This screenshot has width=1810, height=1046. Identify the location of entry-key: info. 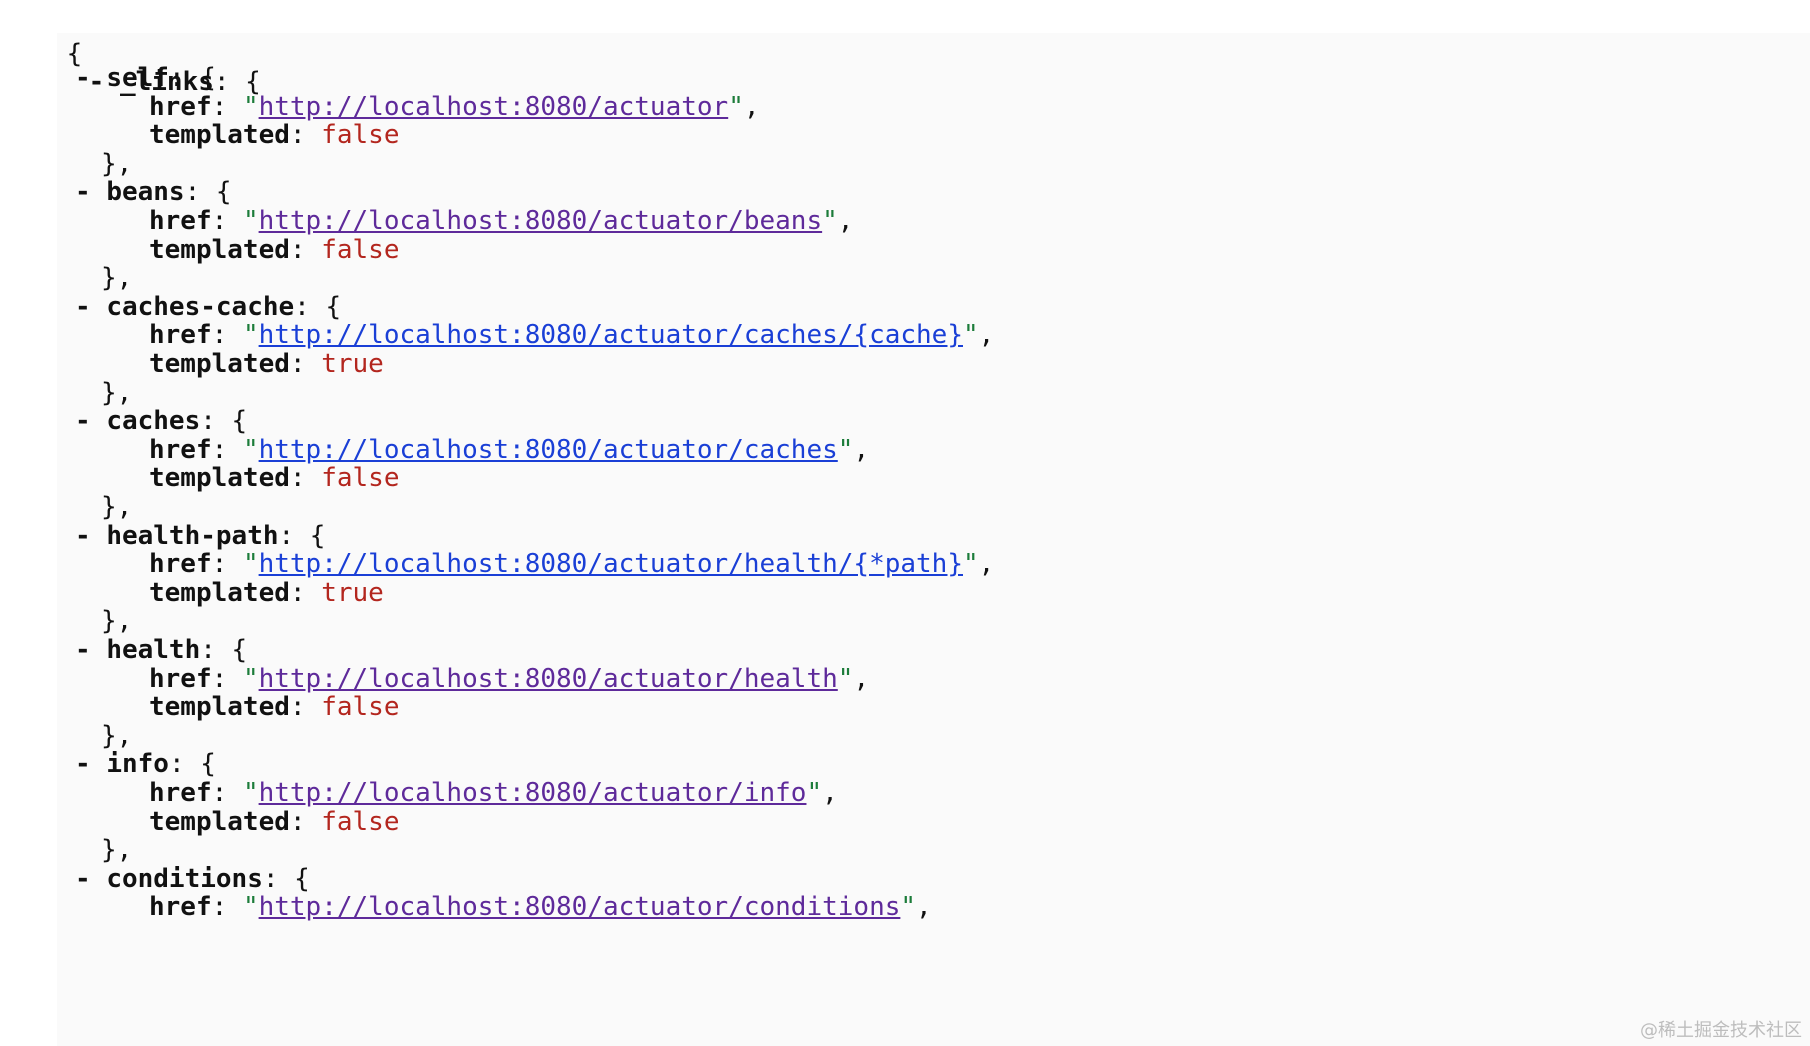
(137, 764).